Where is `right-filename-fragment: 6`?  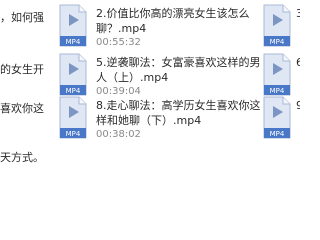 right-filename-fragment: 6 is located at coordinates (298, 62).